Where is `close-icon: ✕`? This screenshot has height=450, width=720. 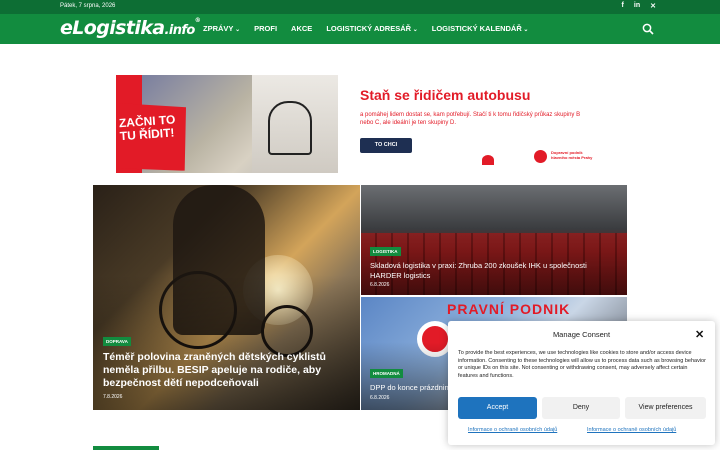 close-icon: ✕ is located at coordinates (699, 334).